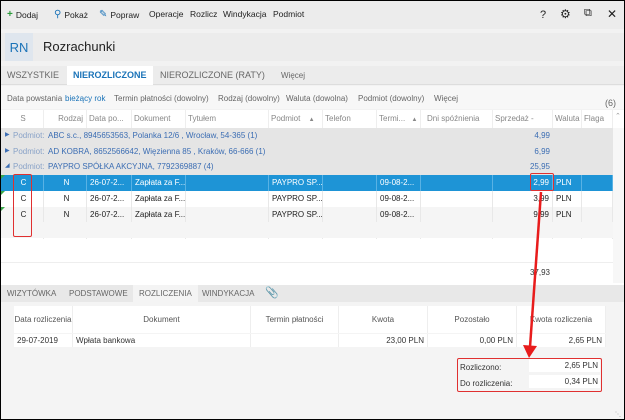 The height and width of the screenshot is (420, 625). What do you see at coordinates (533, 274) in the screenshot?
I see `annotation-arrow-icon` at bounding box center [533, 274].